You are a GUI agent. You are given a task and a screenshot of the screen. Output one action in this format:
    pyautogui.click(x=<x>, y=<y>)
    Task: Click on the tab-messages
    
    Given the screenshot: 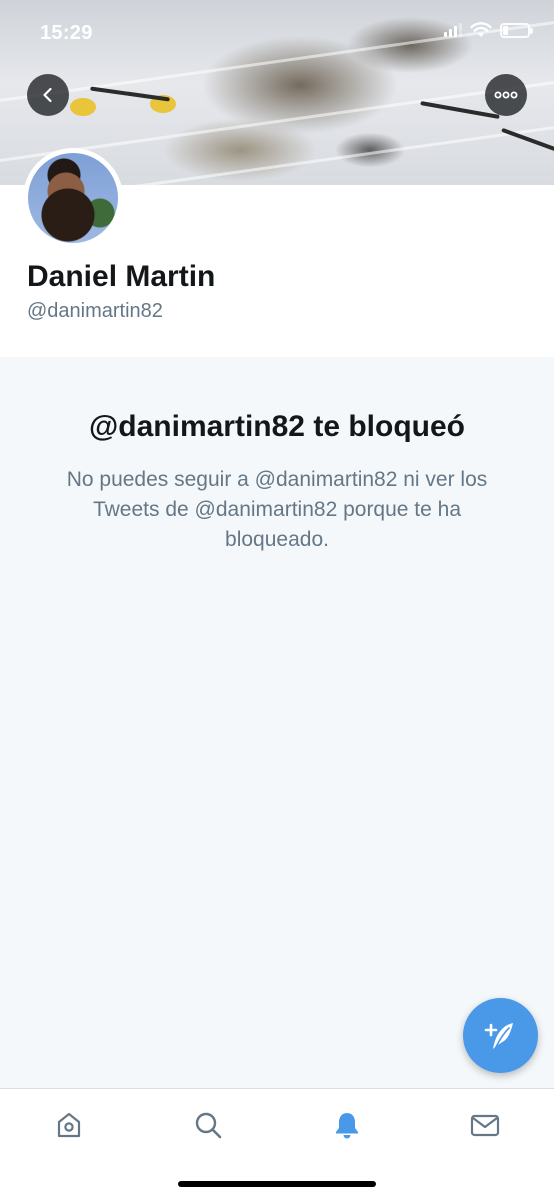 What is the action you would take?
    pyautogui.click(x=485, y=1125)
    